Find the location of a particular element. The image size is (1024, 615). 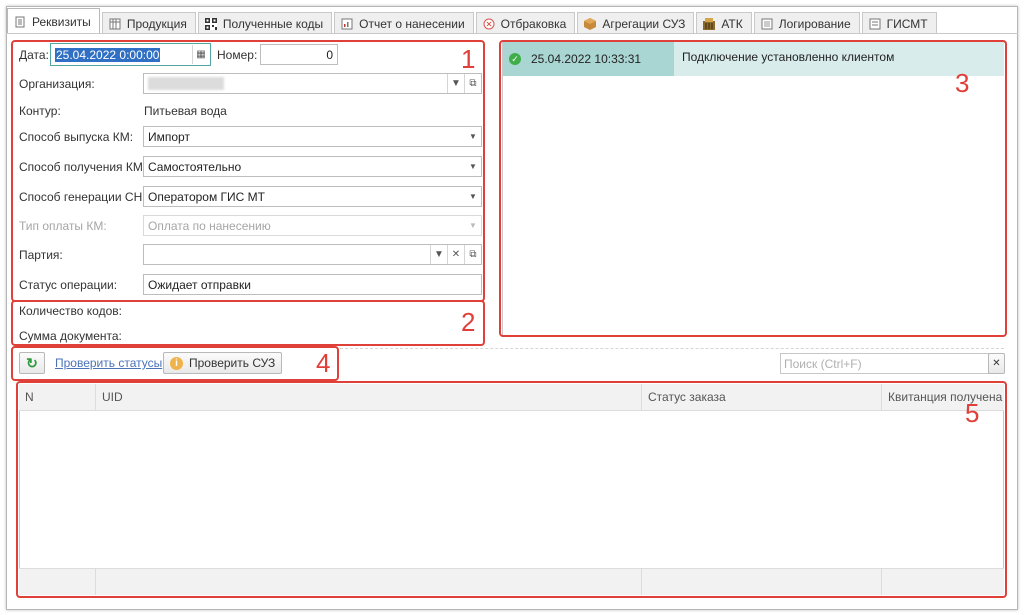

tab-rejection: Отбраковка is located at coordinates (525, 23).